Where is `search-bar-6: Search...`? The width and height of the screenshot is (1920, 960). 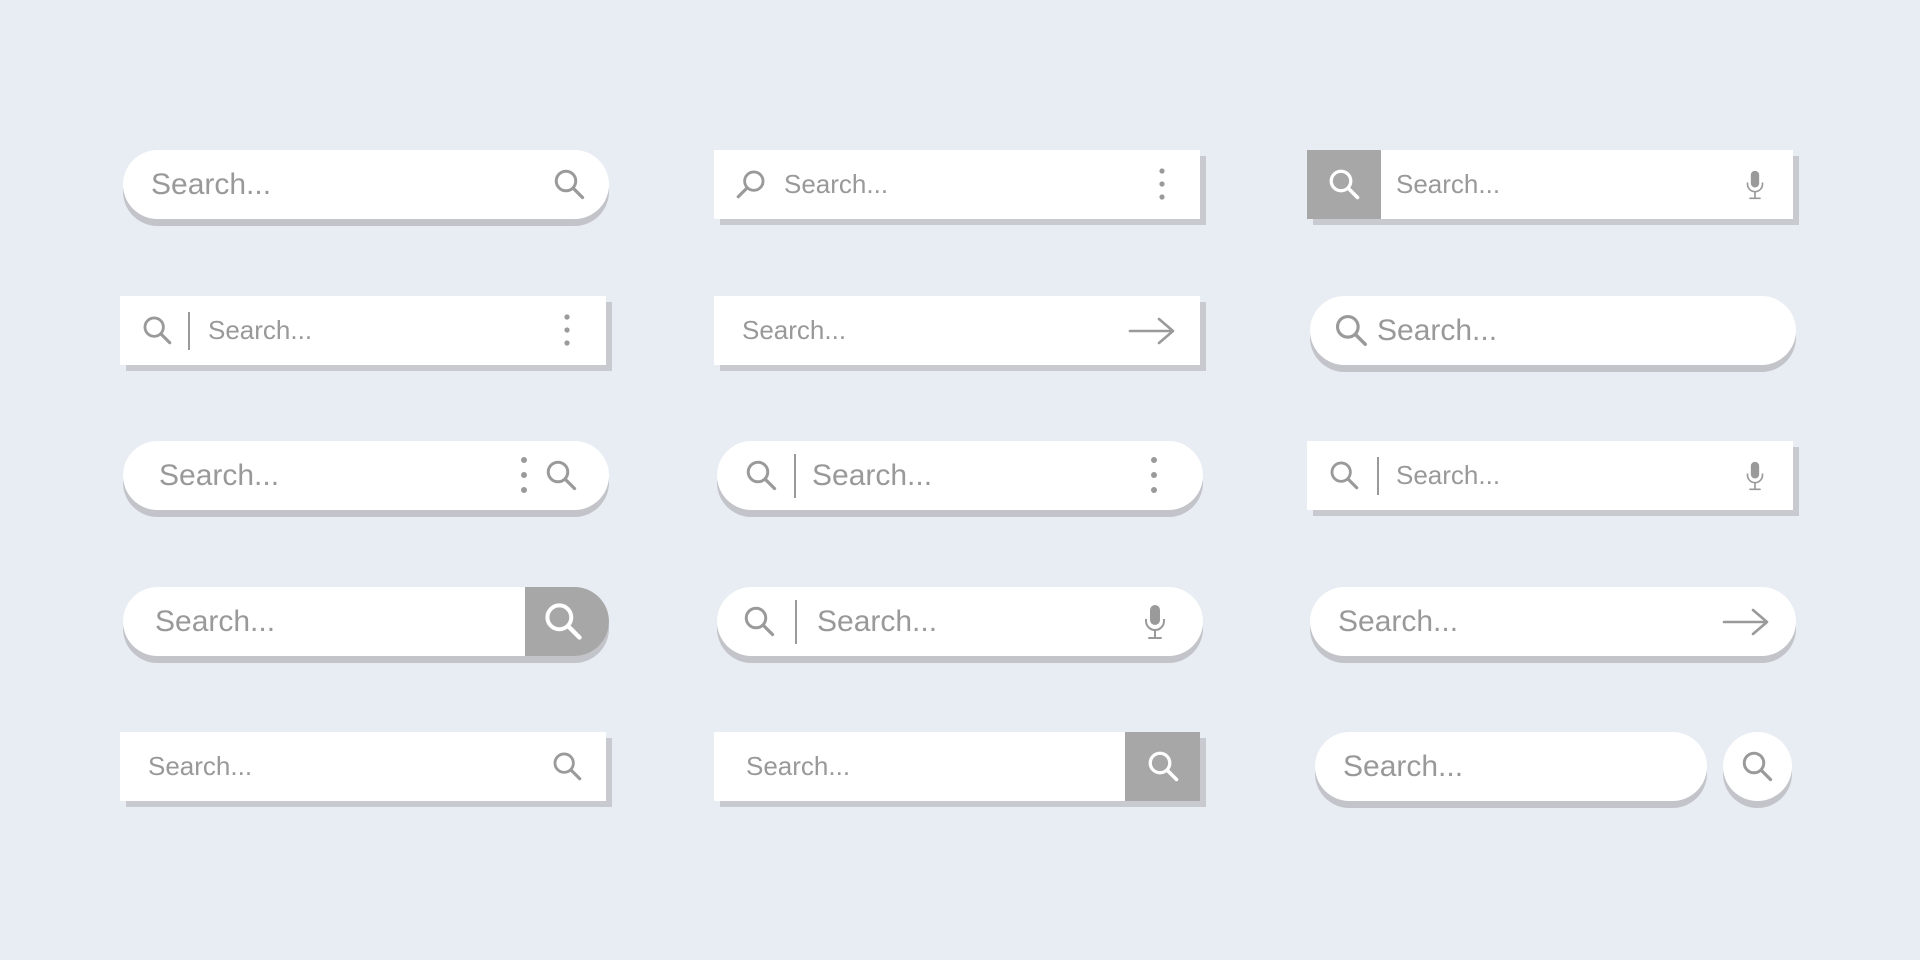
search-bar-6: Search... is located at coordinates (957, 184).